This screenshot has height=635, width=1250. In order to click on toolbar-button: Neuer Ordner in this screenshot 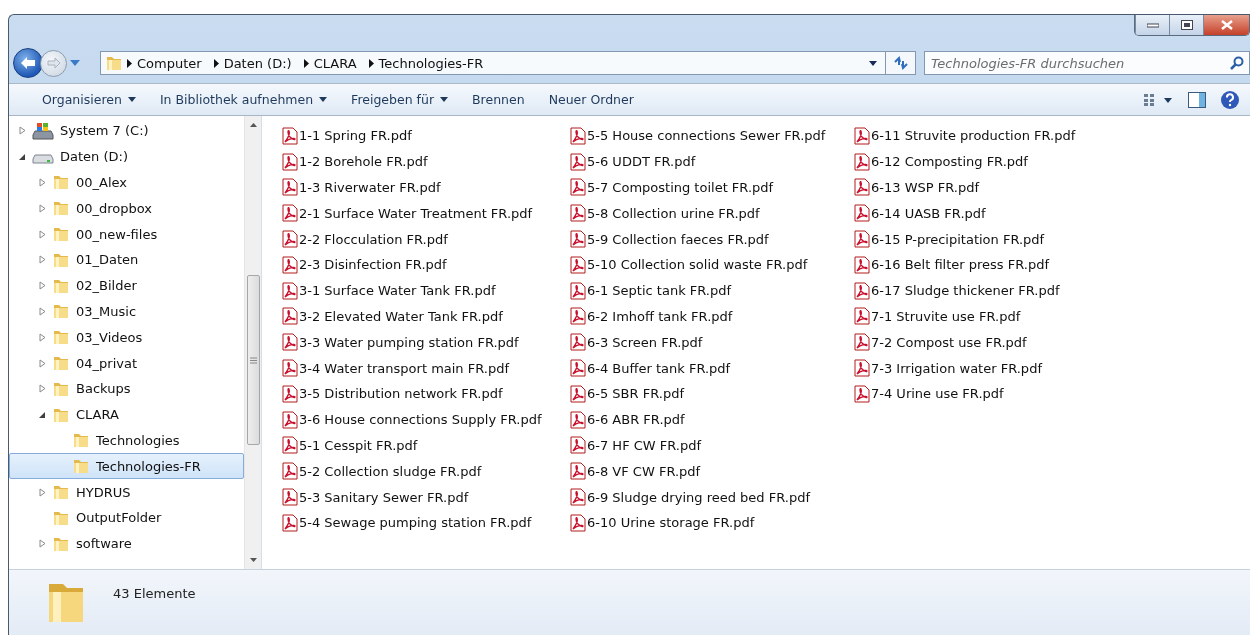, I will do `click(591, 99)`.